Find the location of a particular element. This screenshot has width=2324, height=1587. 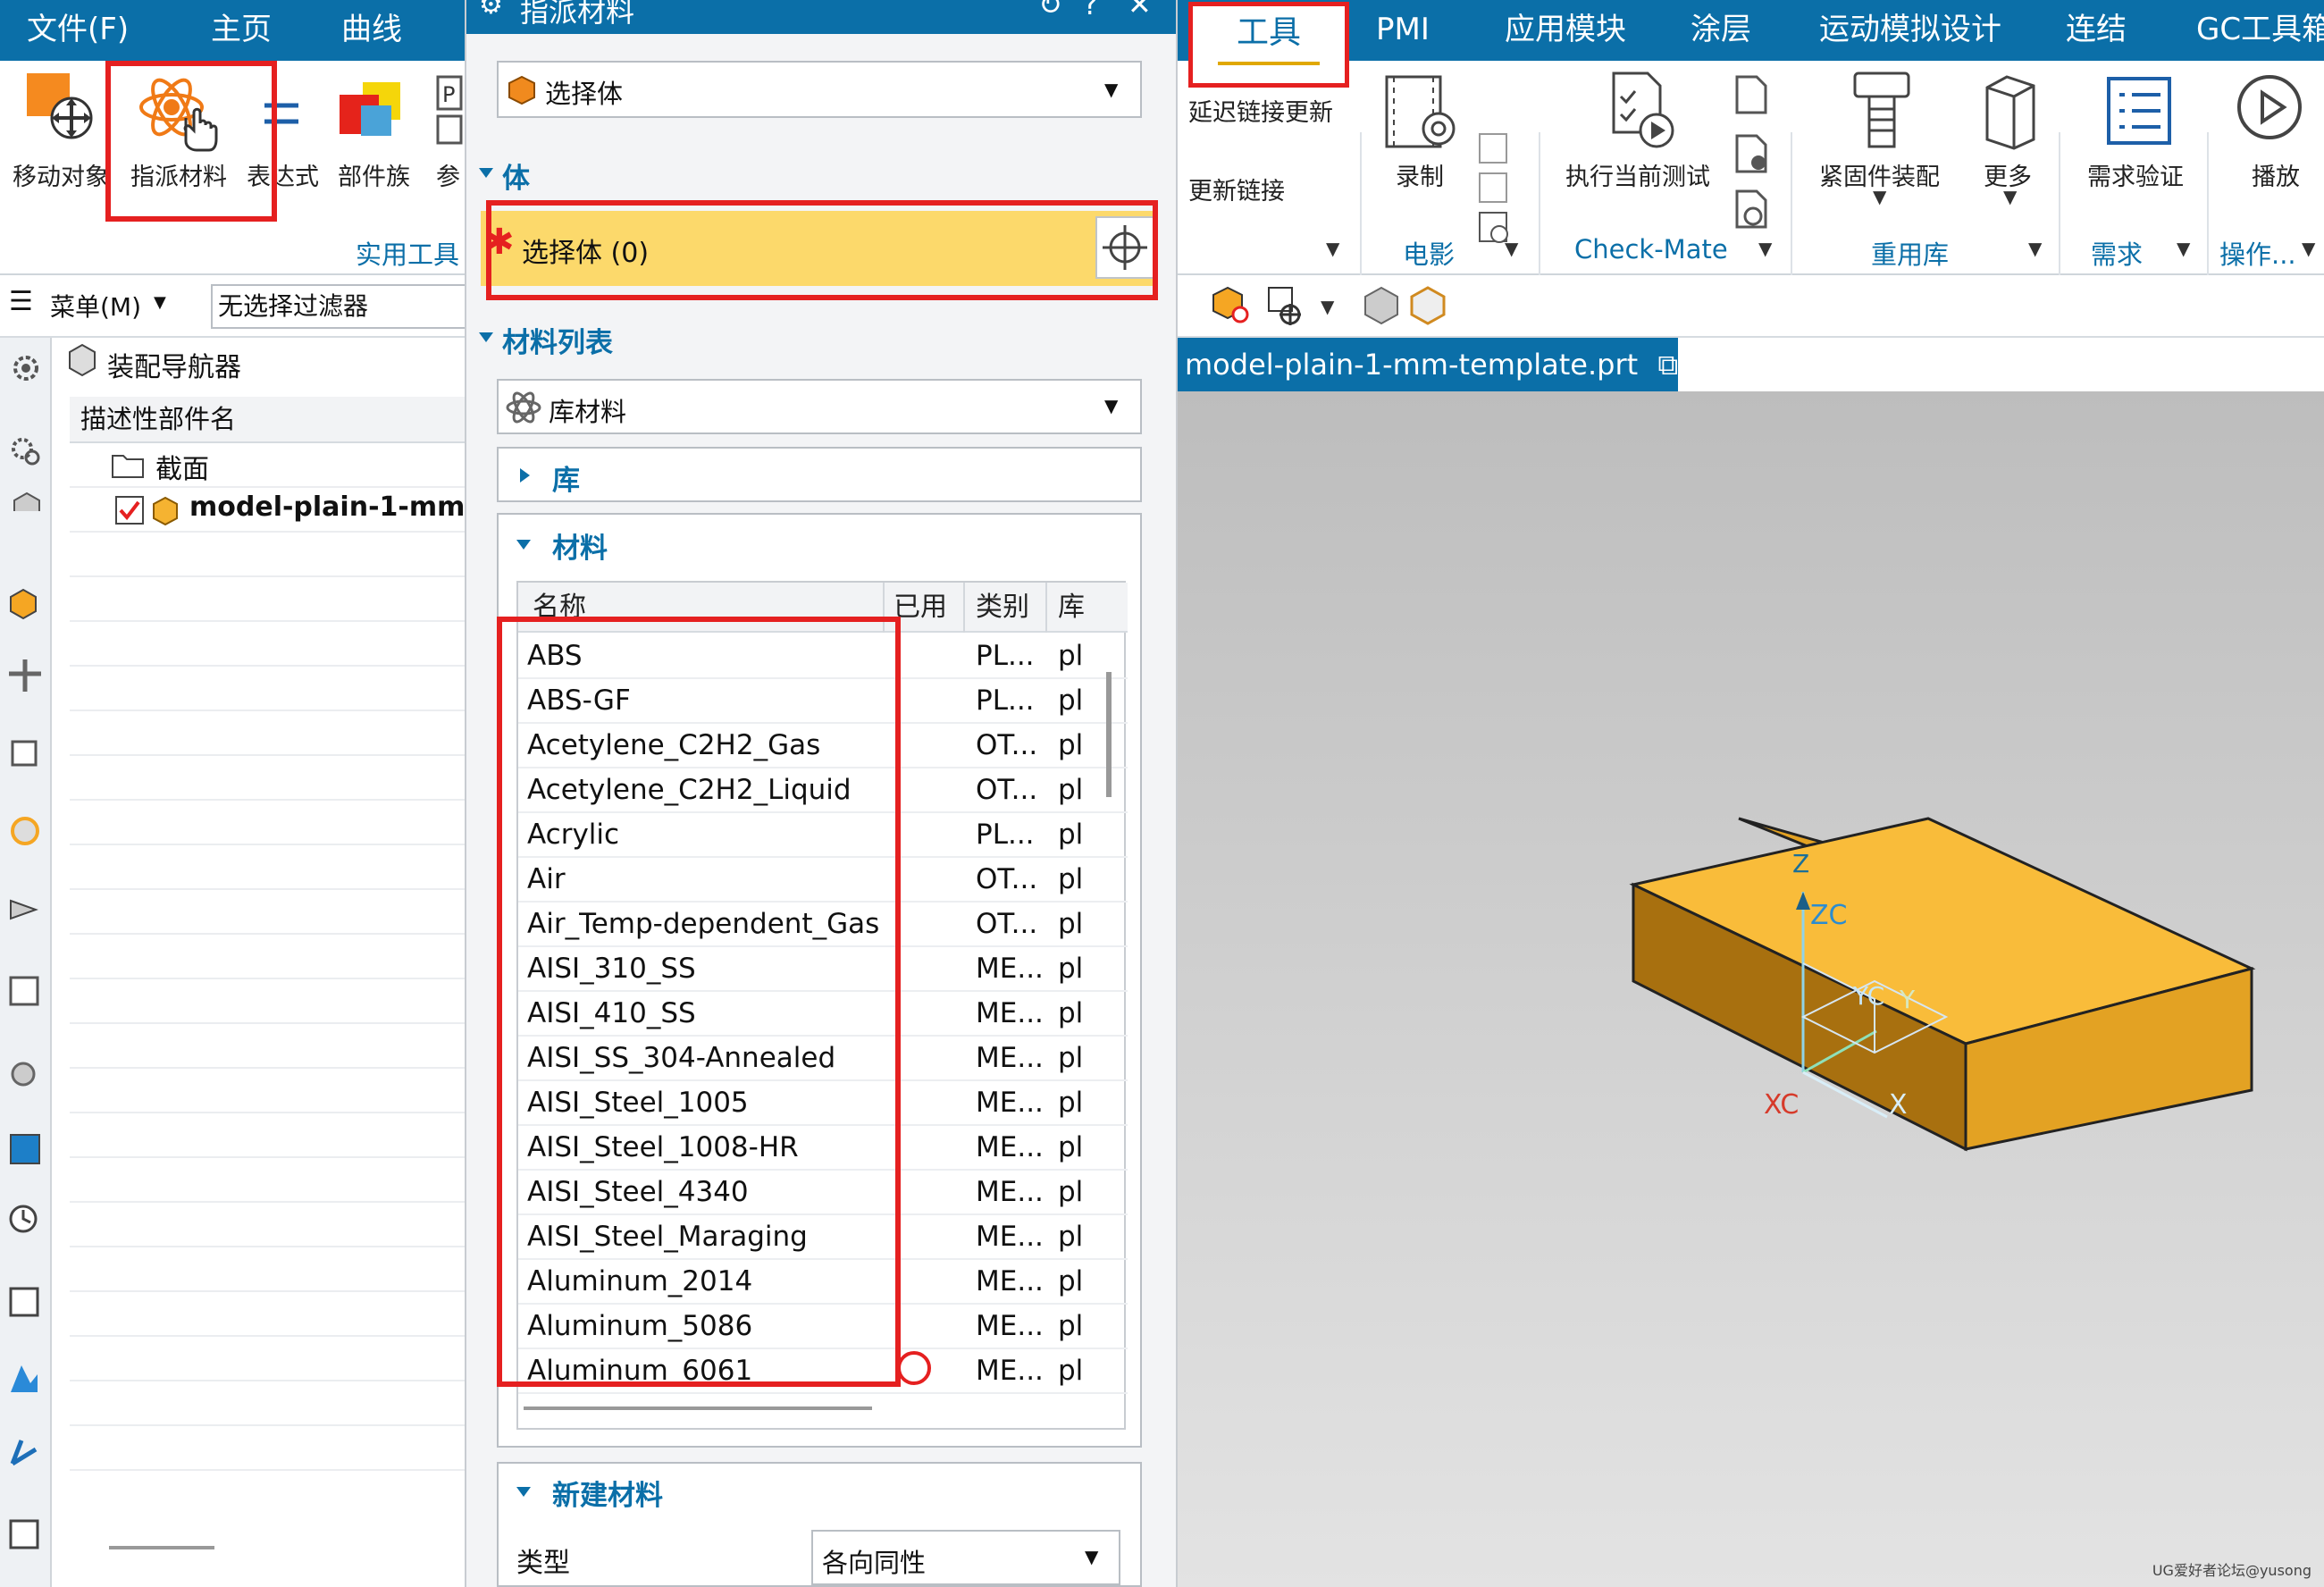

document-tab: model-plain-1-mm-template.prt ⧉ ✕ is located at coordinates (1449, 364).